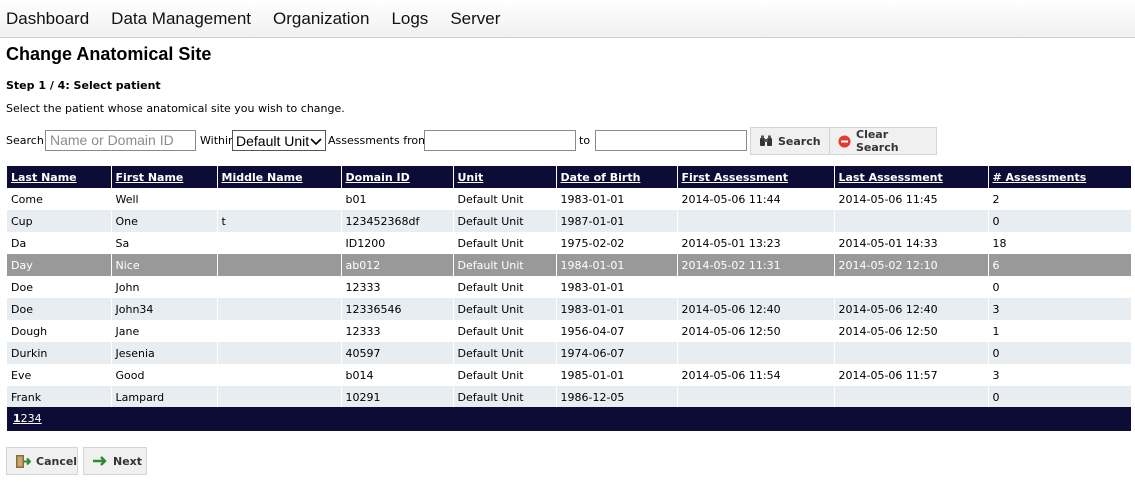  What do you see at coordinates (59, 287) in the screenshot?
I see `cell-last-name: Doe` at bounding box center [59, 287].